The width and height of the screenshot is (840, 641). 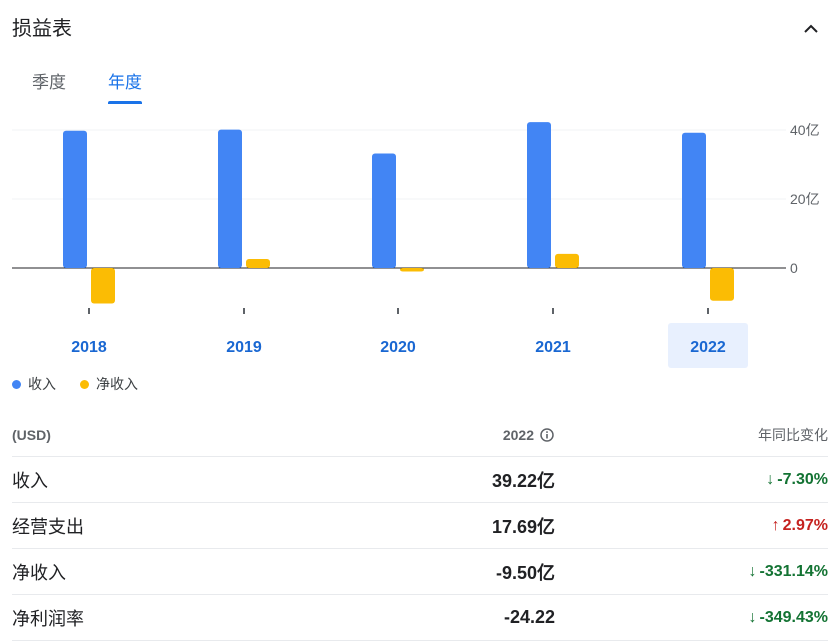 I want to click on y-tick-label: 0, so click(x=794, y=268).